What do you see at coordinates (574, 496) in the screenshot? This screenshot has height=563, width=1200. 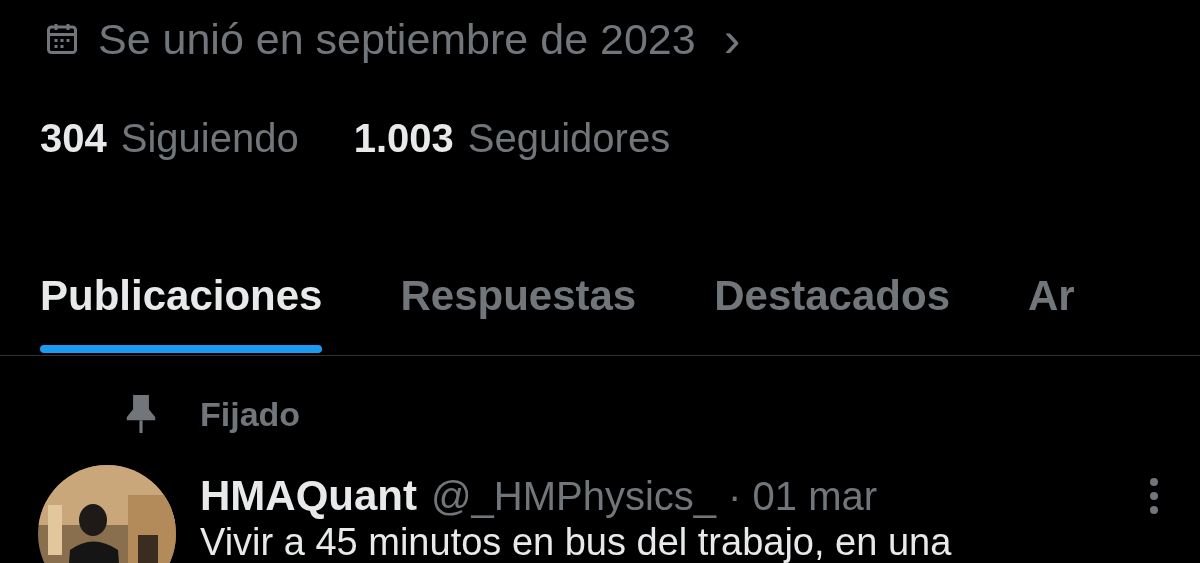 I see `author-handle: @_HMPhysics_` at bounding box center [574, 496].